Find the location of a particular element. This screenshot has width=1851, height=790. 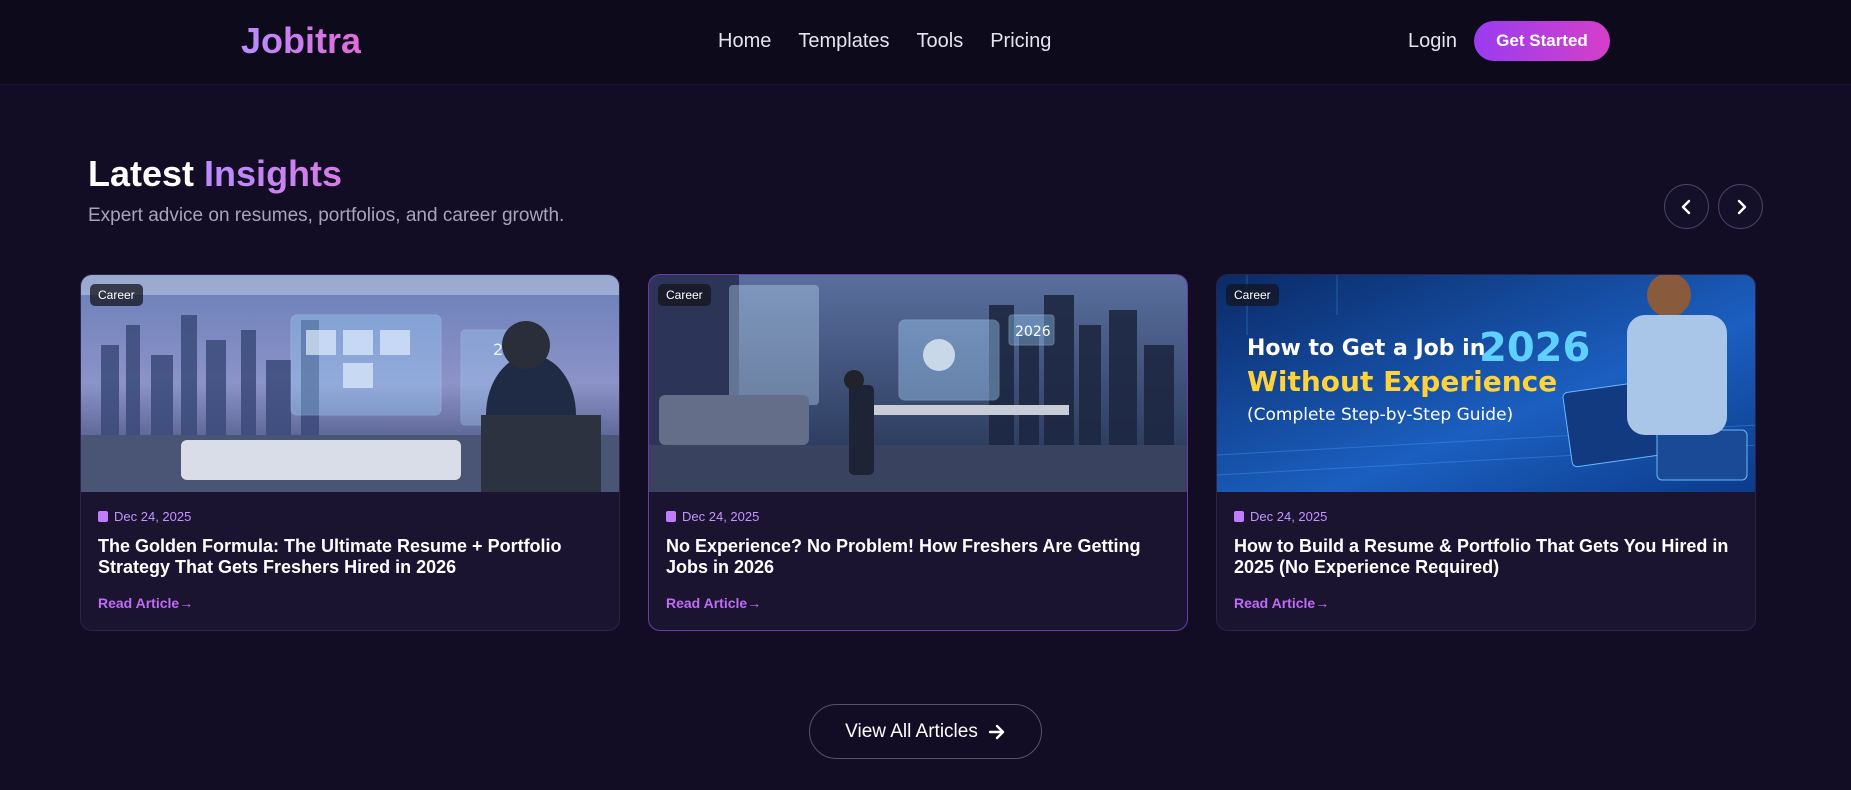

image-year-text: 2026 is located at coordinates (1033, 332).